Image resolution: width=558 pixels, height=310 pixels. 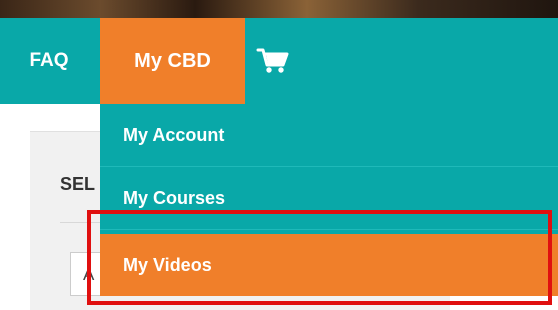 What do you see at coordinates (329, 229) in the screenshot?
I see `dropdown-divider` at bounding box center [329, 229].